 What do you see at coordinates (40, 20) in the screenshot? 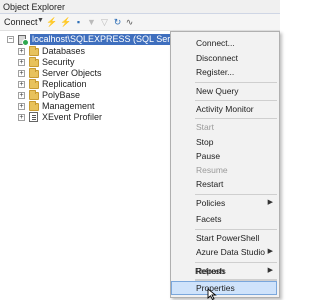
I see `chevron-down-icon: ▼` at bounding box center [40, 20].